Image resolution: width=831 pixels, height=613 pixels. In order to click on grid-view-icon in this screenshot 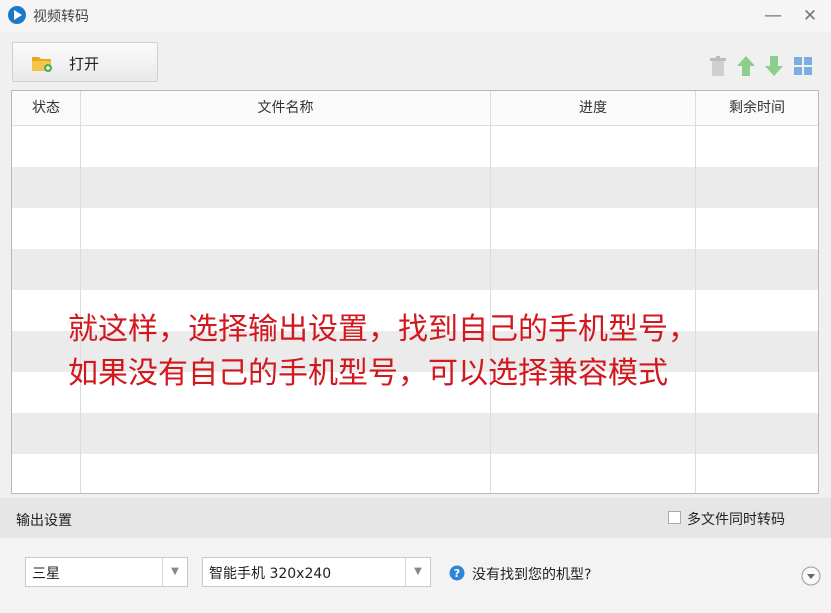, I will do `click(803, 66)`.